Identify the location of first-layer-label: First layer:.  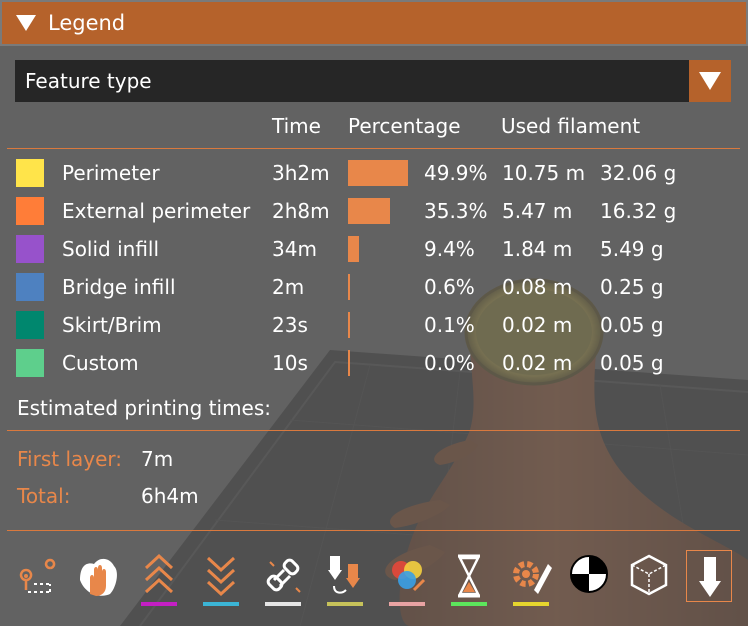
(70, 459).